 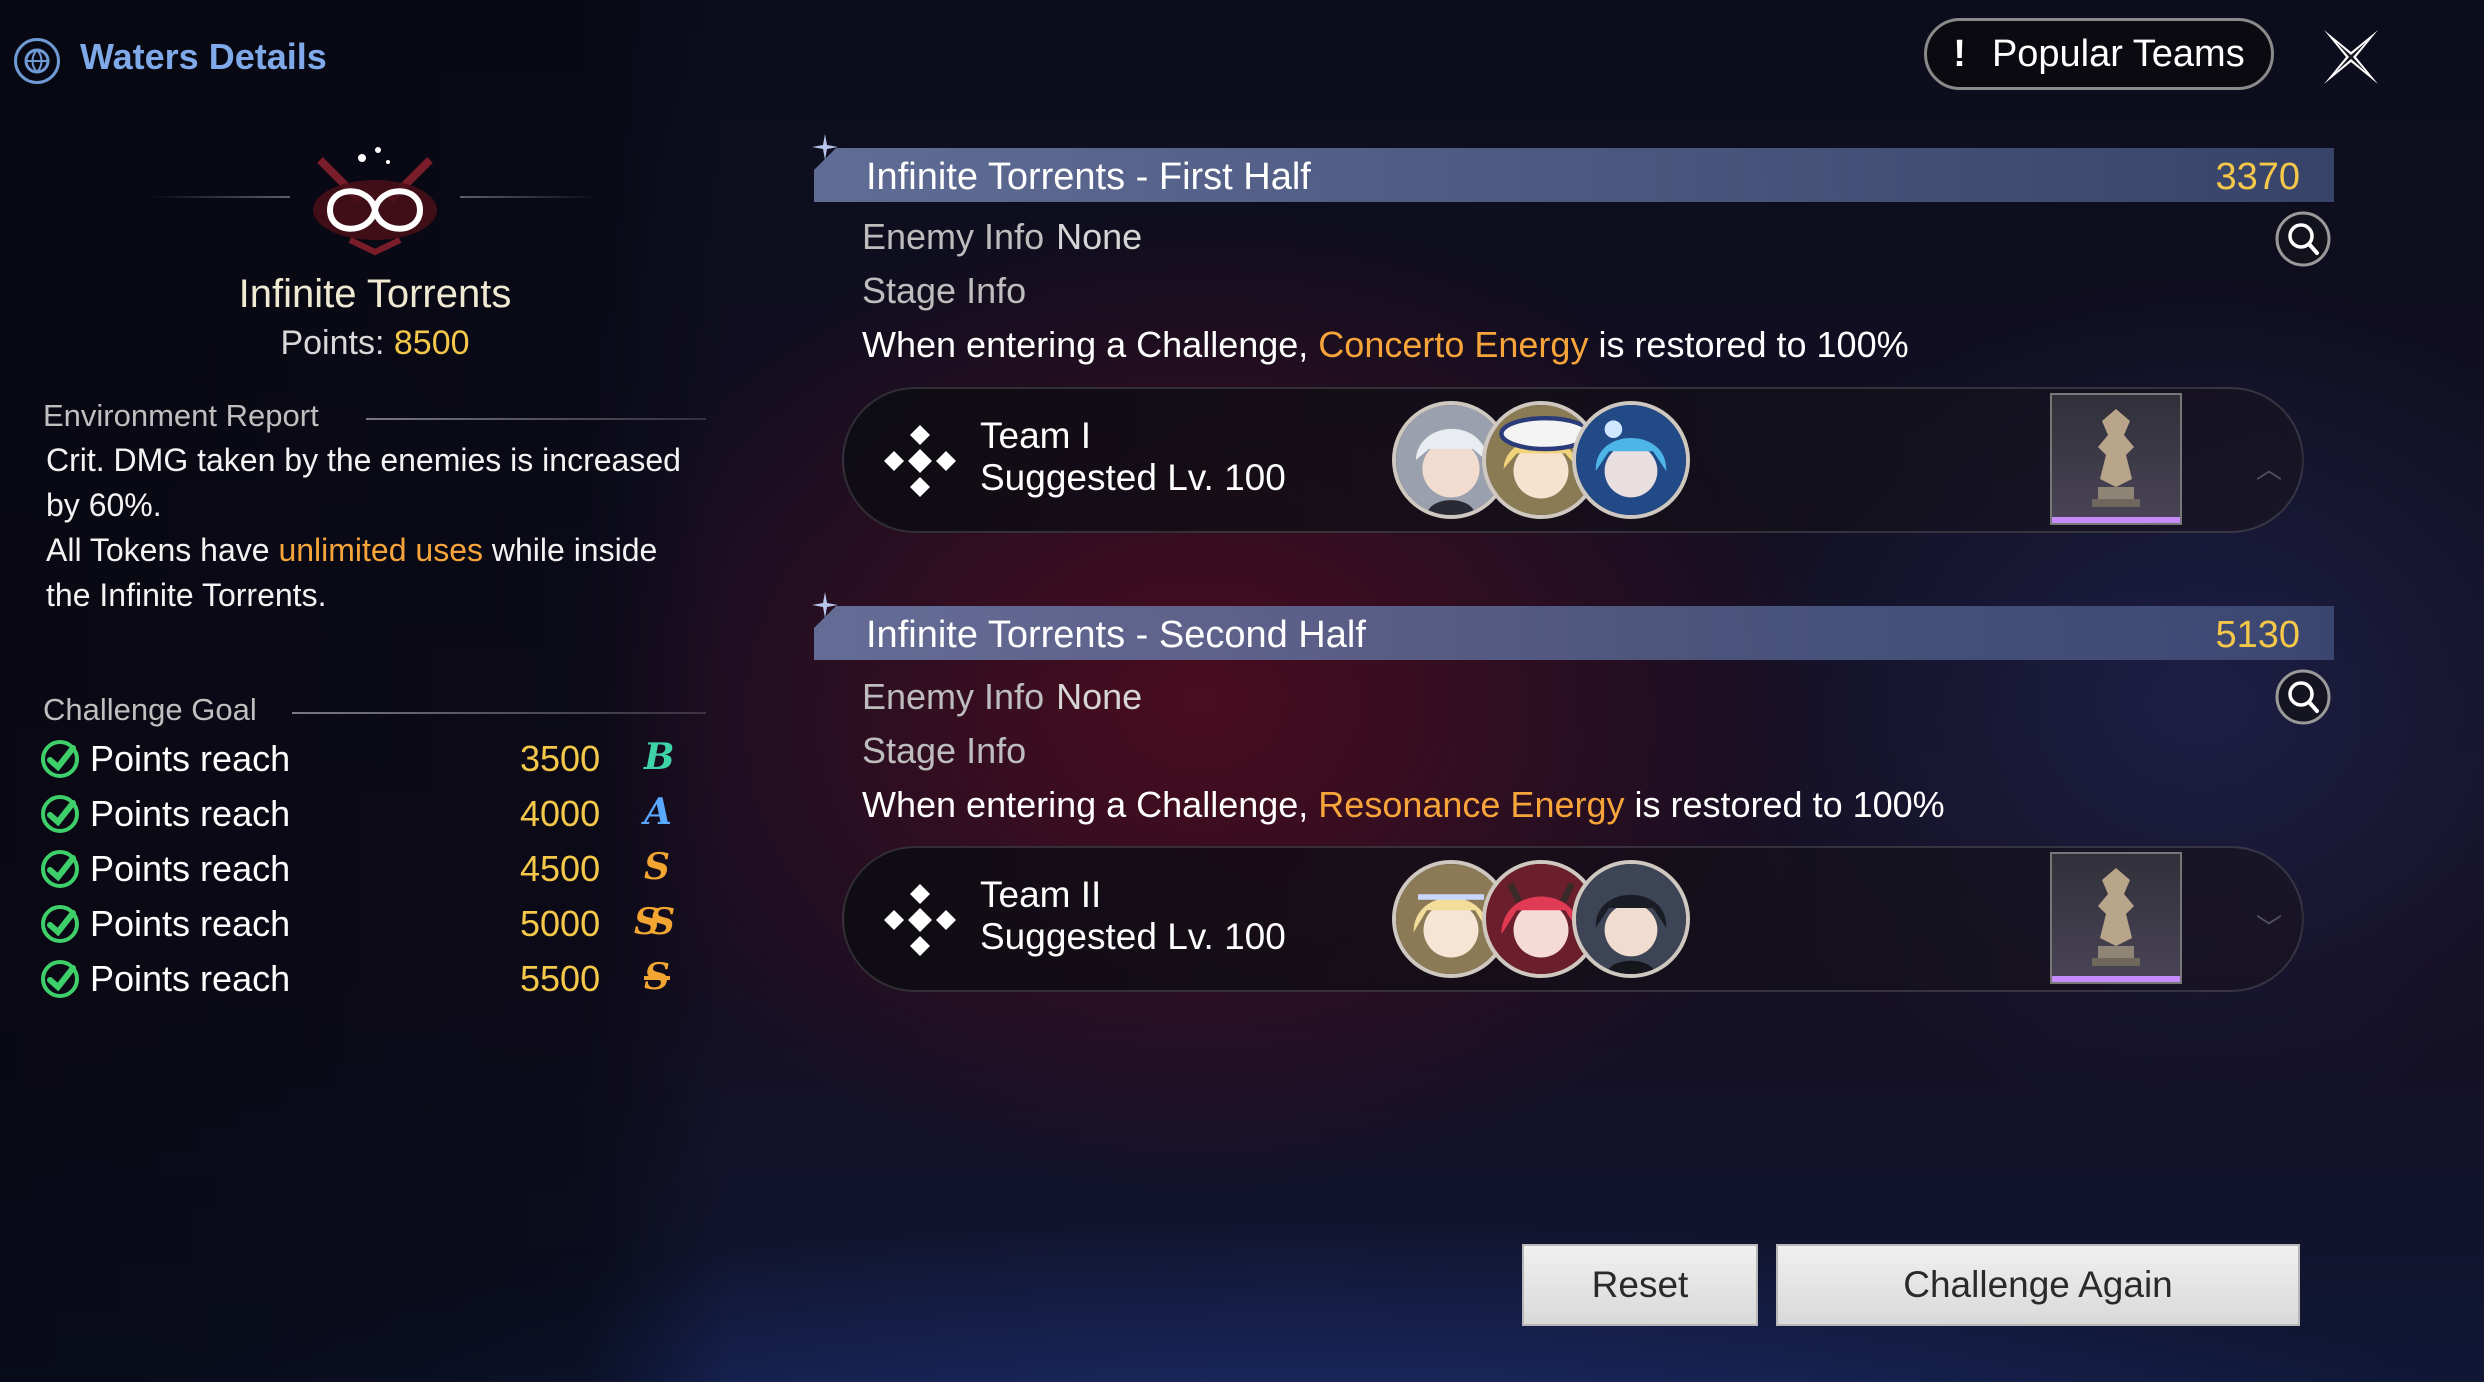 What do you see at coordinates (657, 977) in the screenshot?
I see `rank-sss-icon: S` at bounding box center [657, 977].